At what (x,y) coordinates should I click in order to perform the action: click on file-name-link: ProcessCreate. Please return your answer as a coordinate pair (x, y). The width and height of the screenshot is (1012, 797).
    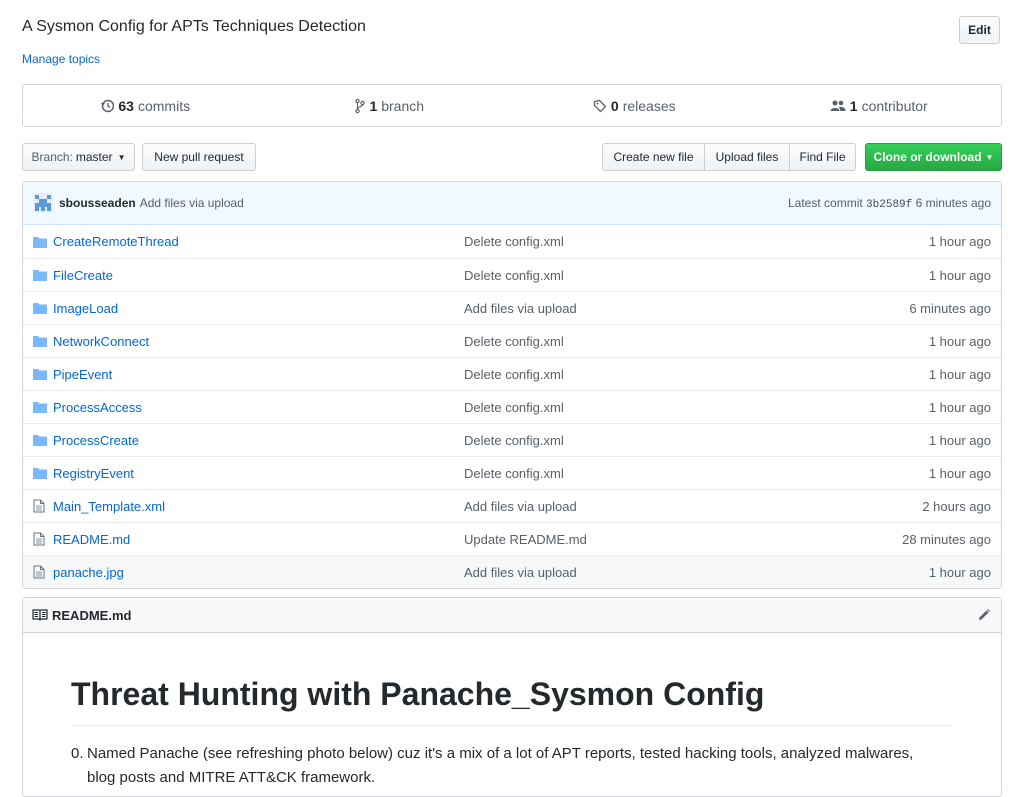
    Looking at the image, I should click on (258, 440).